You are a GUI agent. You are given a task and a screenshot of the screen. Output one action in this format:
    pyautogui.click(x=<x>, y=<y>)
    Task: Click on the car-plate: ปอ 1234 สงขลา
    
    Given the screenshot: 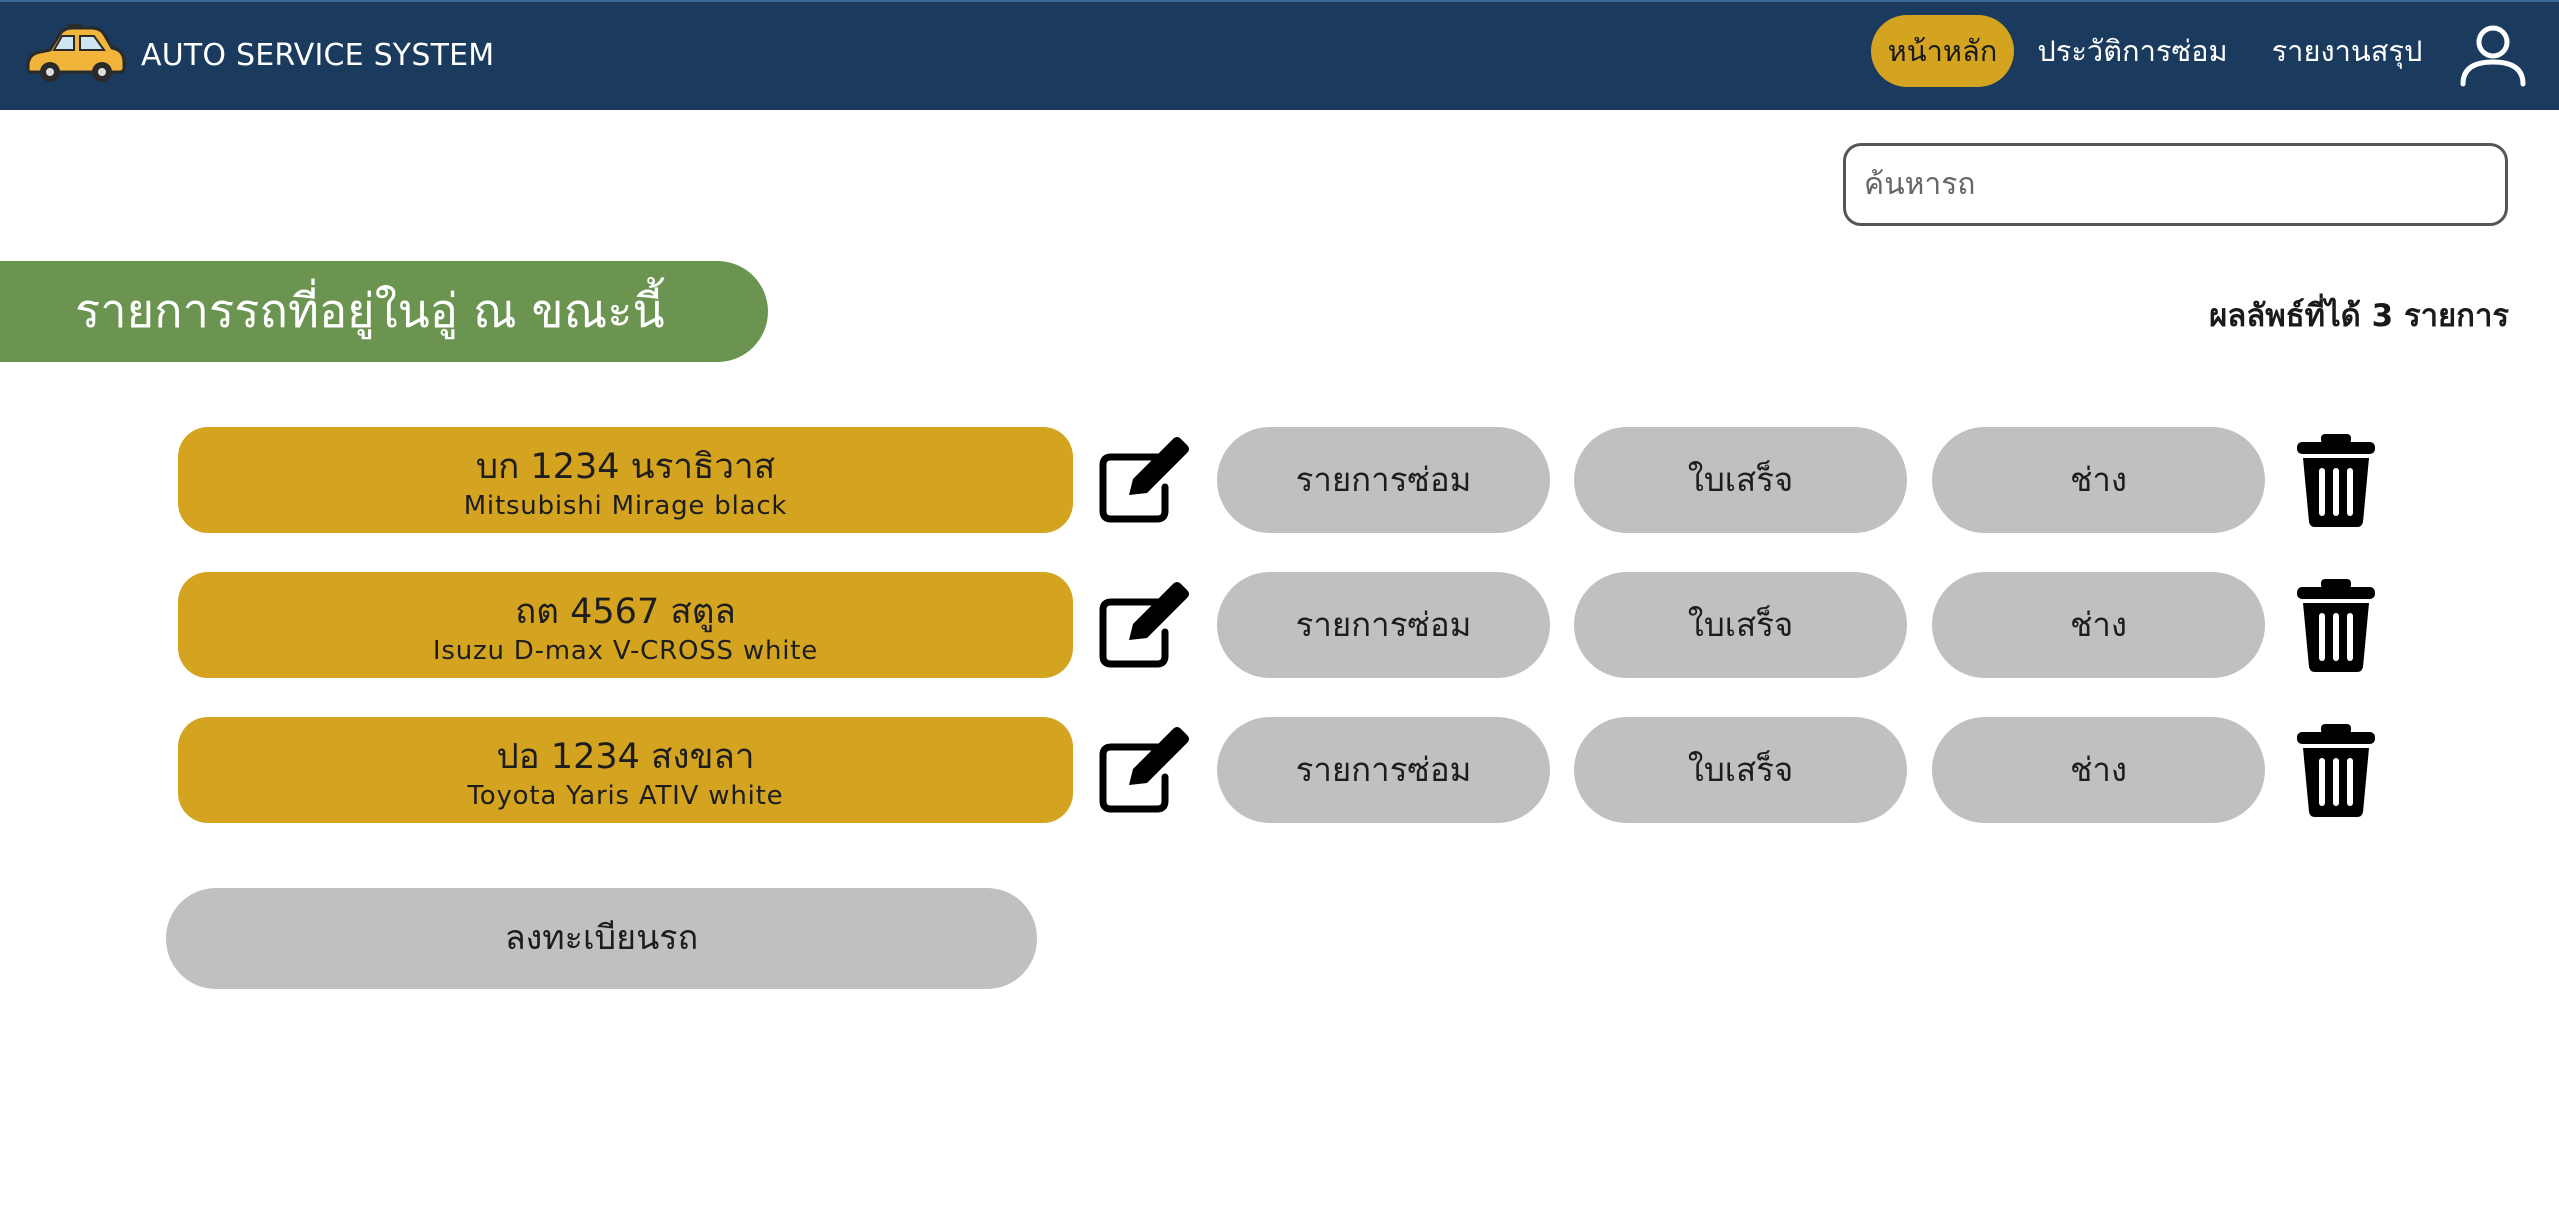 What is the action you would take?
    pyautogui.click(x=625, y=757)
    